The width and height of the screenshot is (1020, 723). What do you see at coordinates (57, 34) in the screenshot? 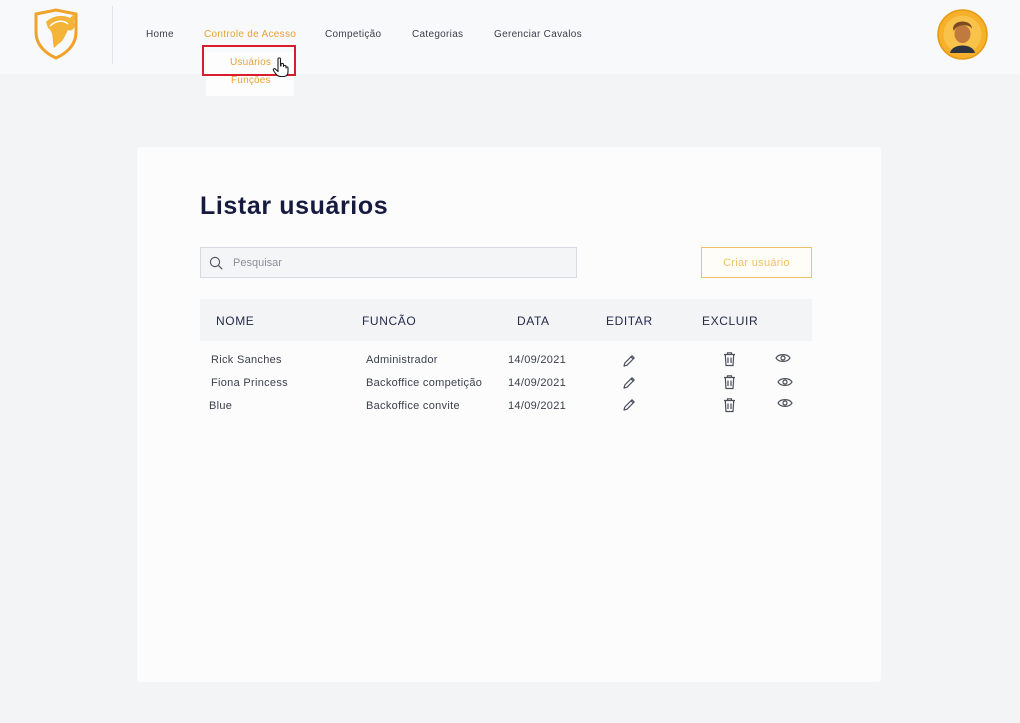
I see `horse-shield-logo-icon` at bounding box center [57, 34].